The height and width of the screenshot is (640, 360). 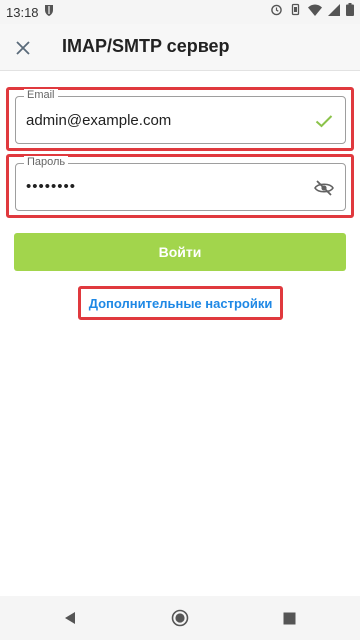 What do you see at coordinates (41, 95) in the screenshot?
I see `email-label: Email` at bounding box center [41, 95].